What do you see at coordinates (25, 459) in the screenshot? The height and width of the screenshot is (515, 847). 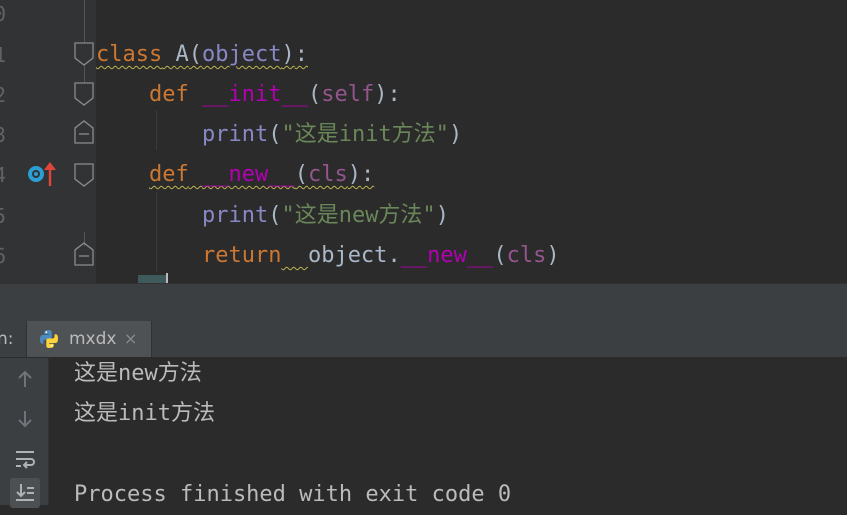 I see `soft-wrap-icon` at bounding box center [25, 459].